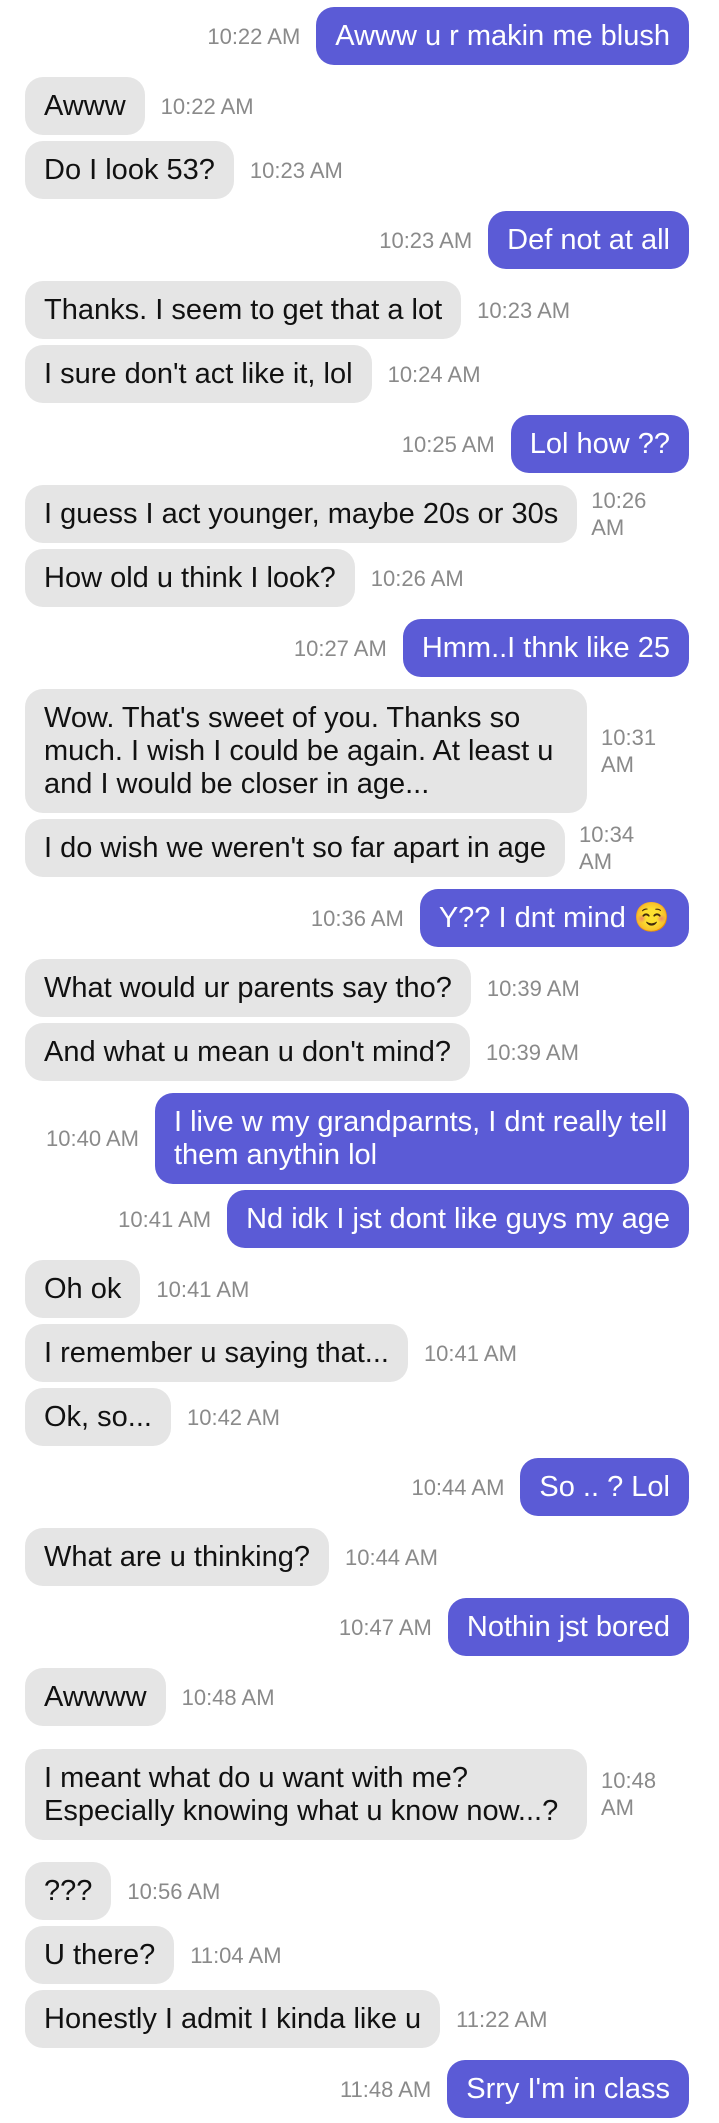  What do you see at coordinates (448, 444) in the screenshot?
I see `message-timestamp: 10:25 AM` at bounding box center [448, 444].